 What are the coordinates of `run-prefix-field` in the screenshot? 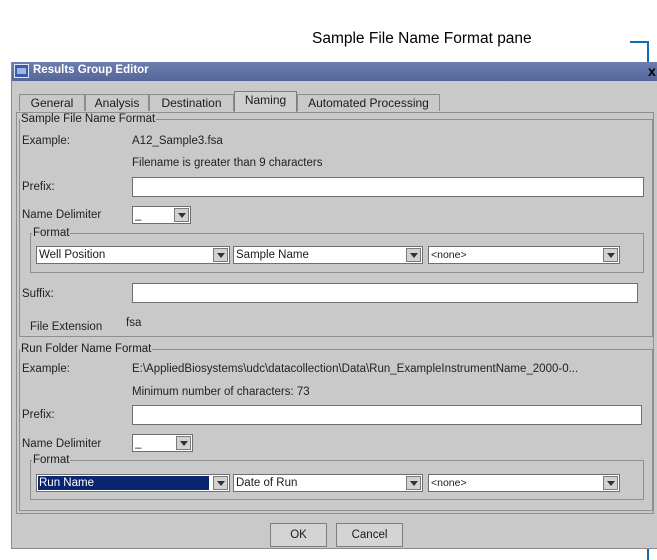 It's located at (387, 415).